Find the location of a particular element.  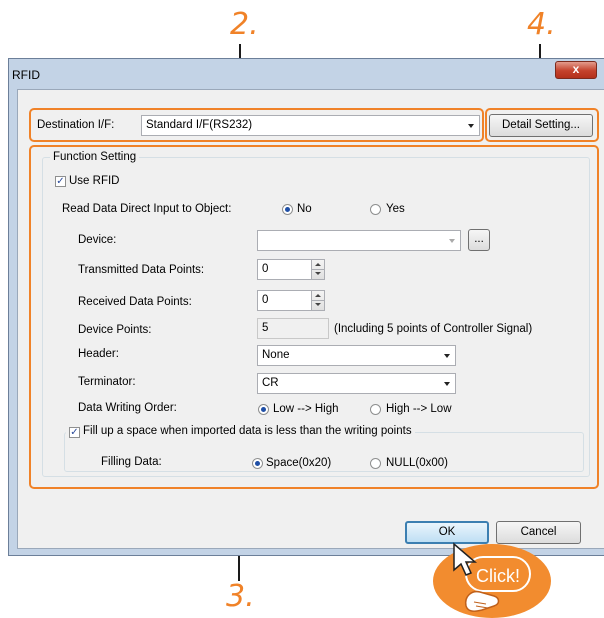

cancel-button: Cancel is located at coordinates (538, 532).